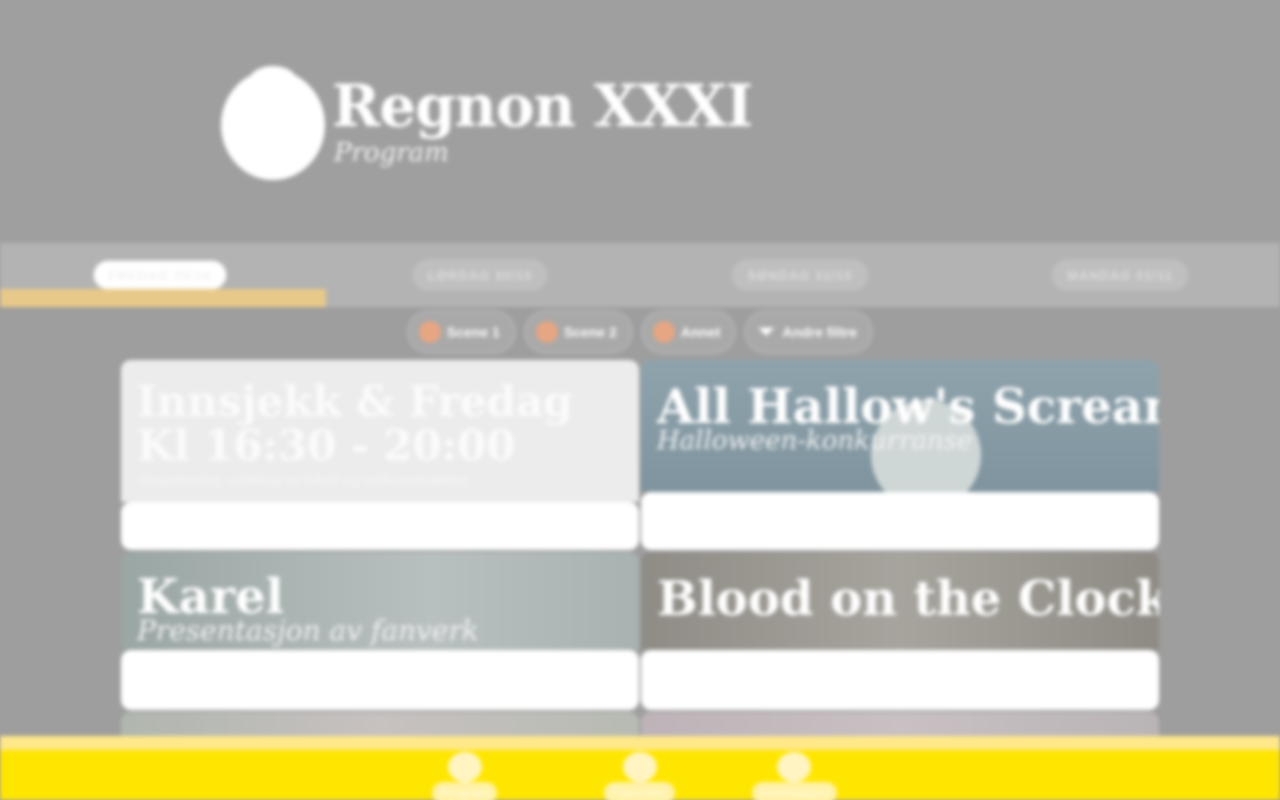 Image resolution: width=1280 pixels, height=800 pixels. I want to click on brand-title: Regnon XXXI, so click(542, 106).